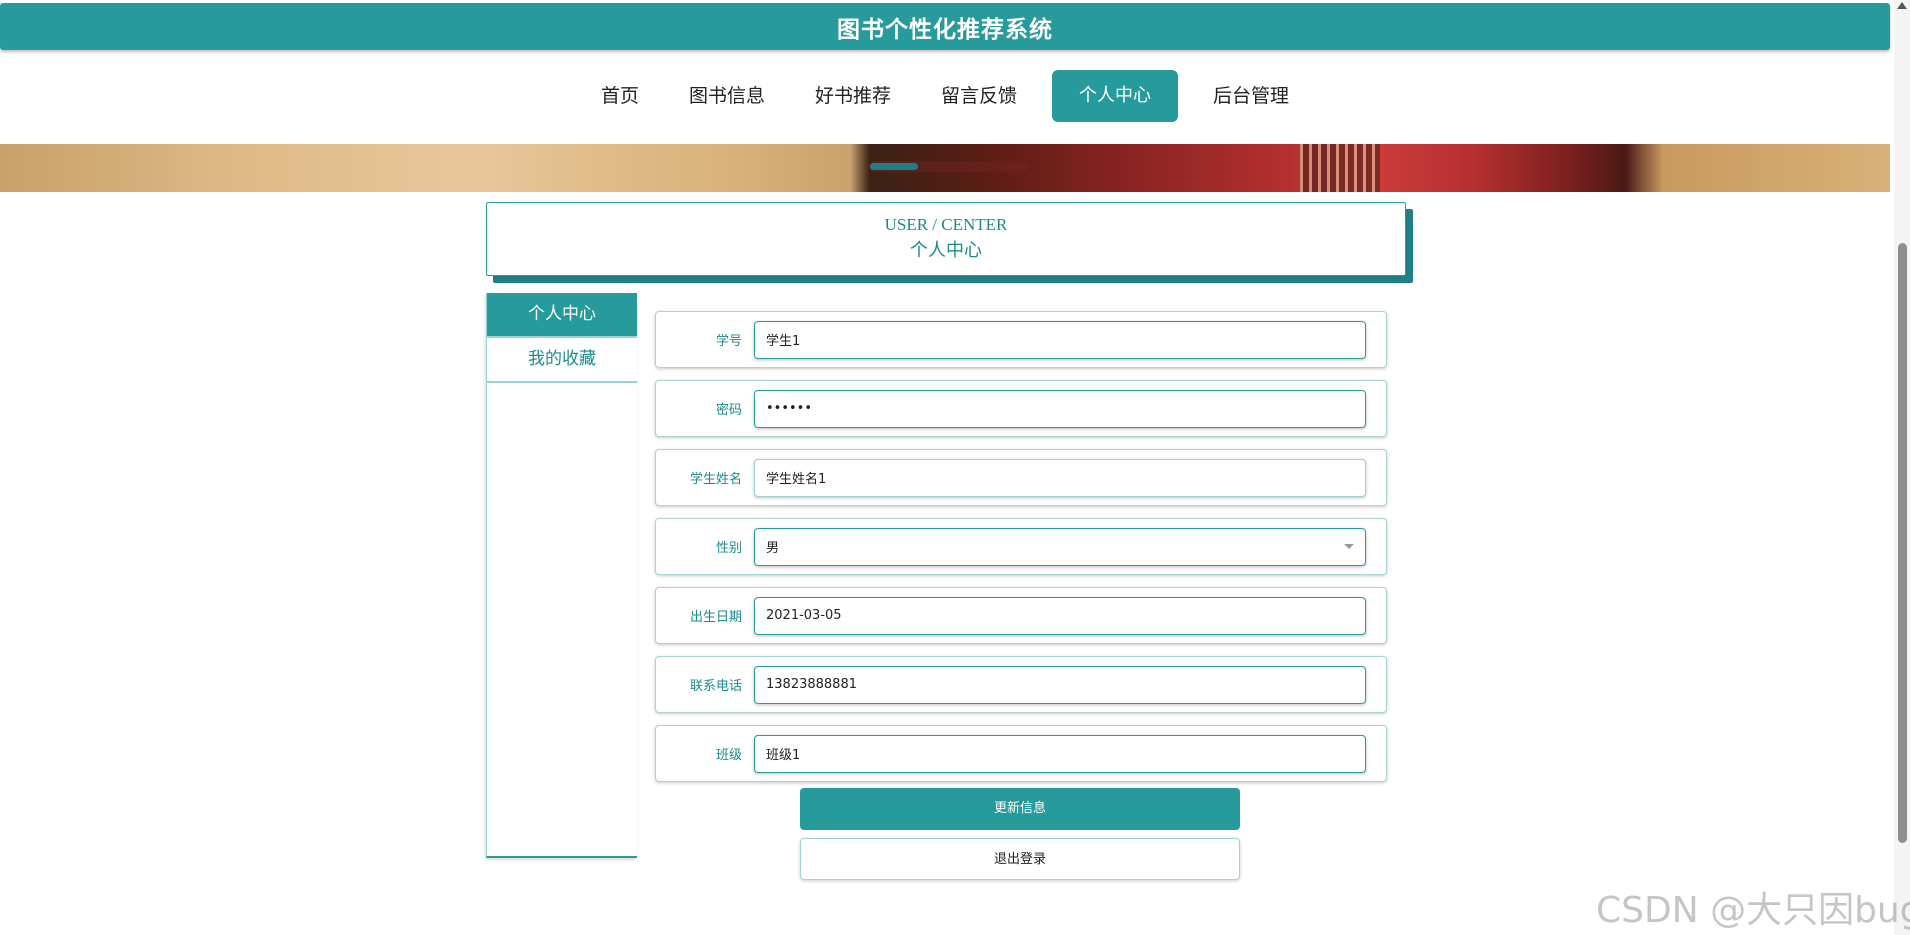 This screenshot has height=935, width=1910. Describe the element at coordinates (1115, 96) in the screenshot. I see `nav-user-center: 个人中心` at that location.